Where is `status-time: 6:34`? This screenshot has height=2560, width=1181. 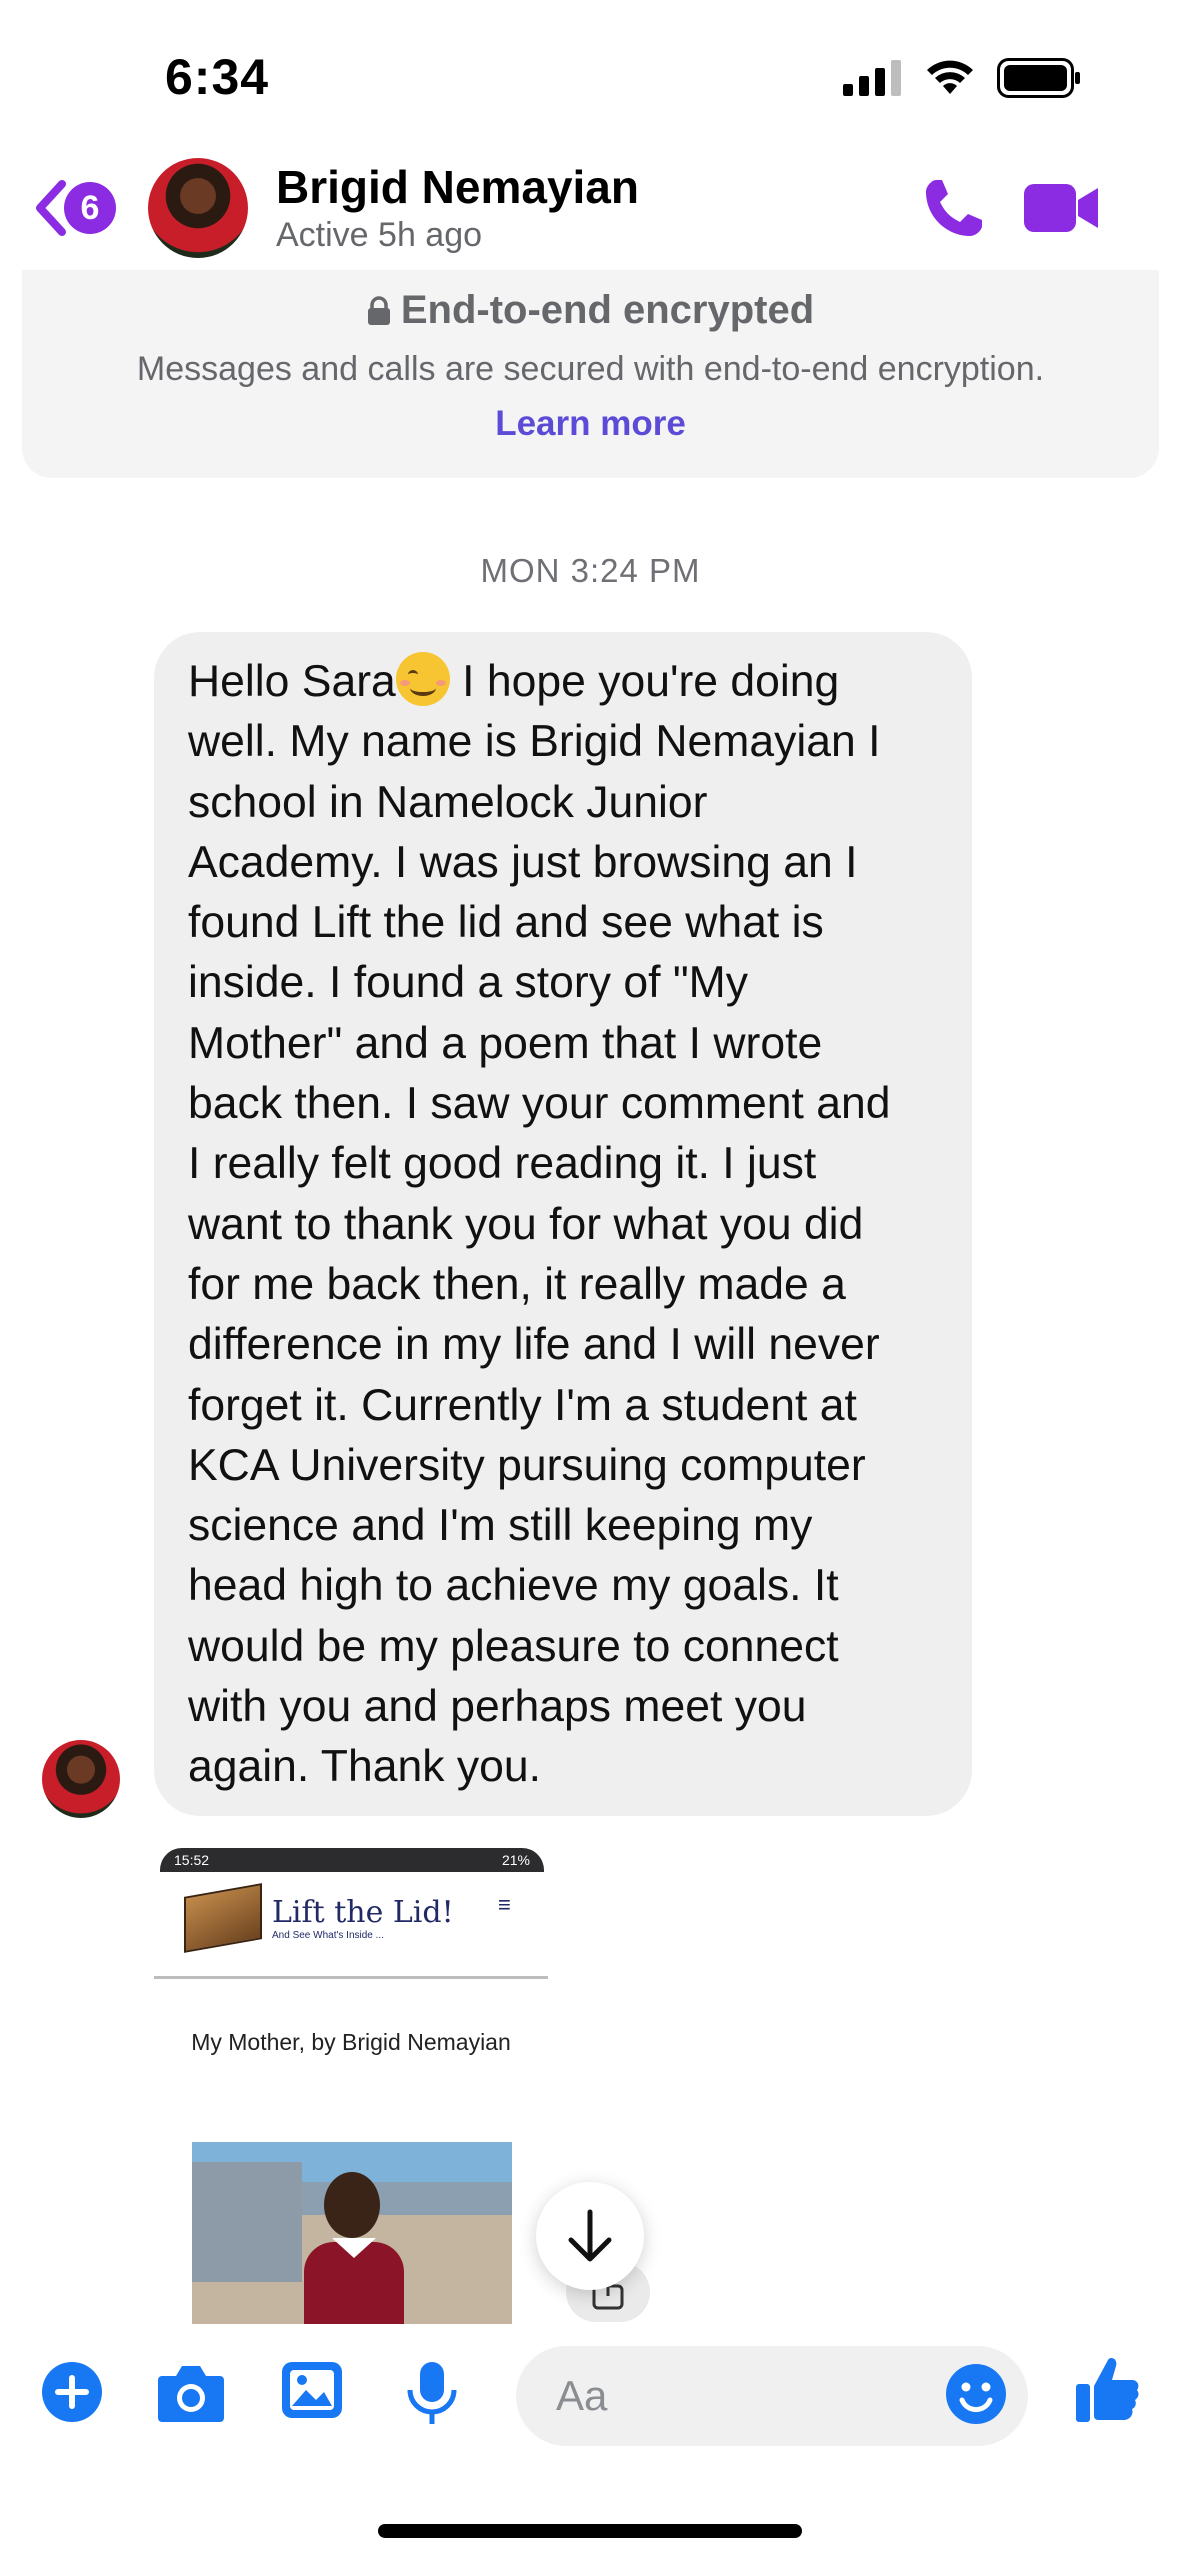
status-time: 6:34 is located at coordinates (217, 77).